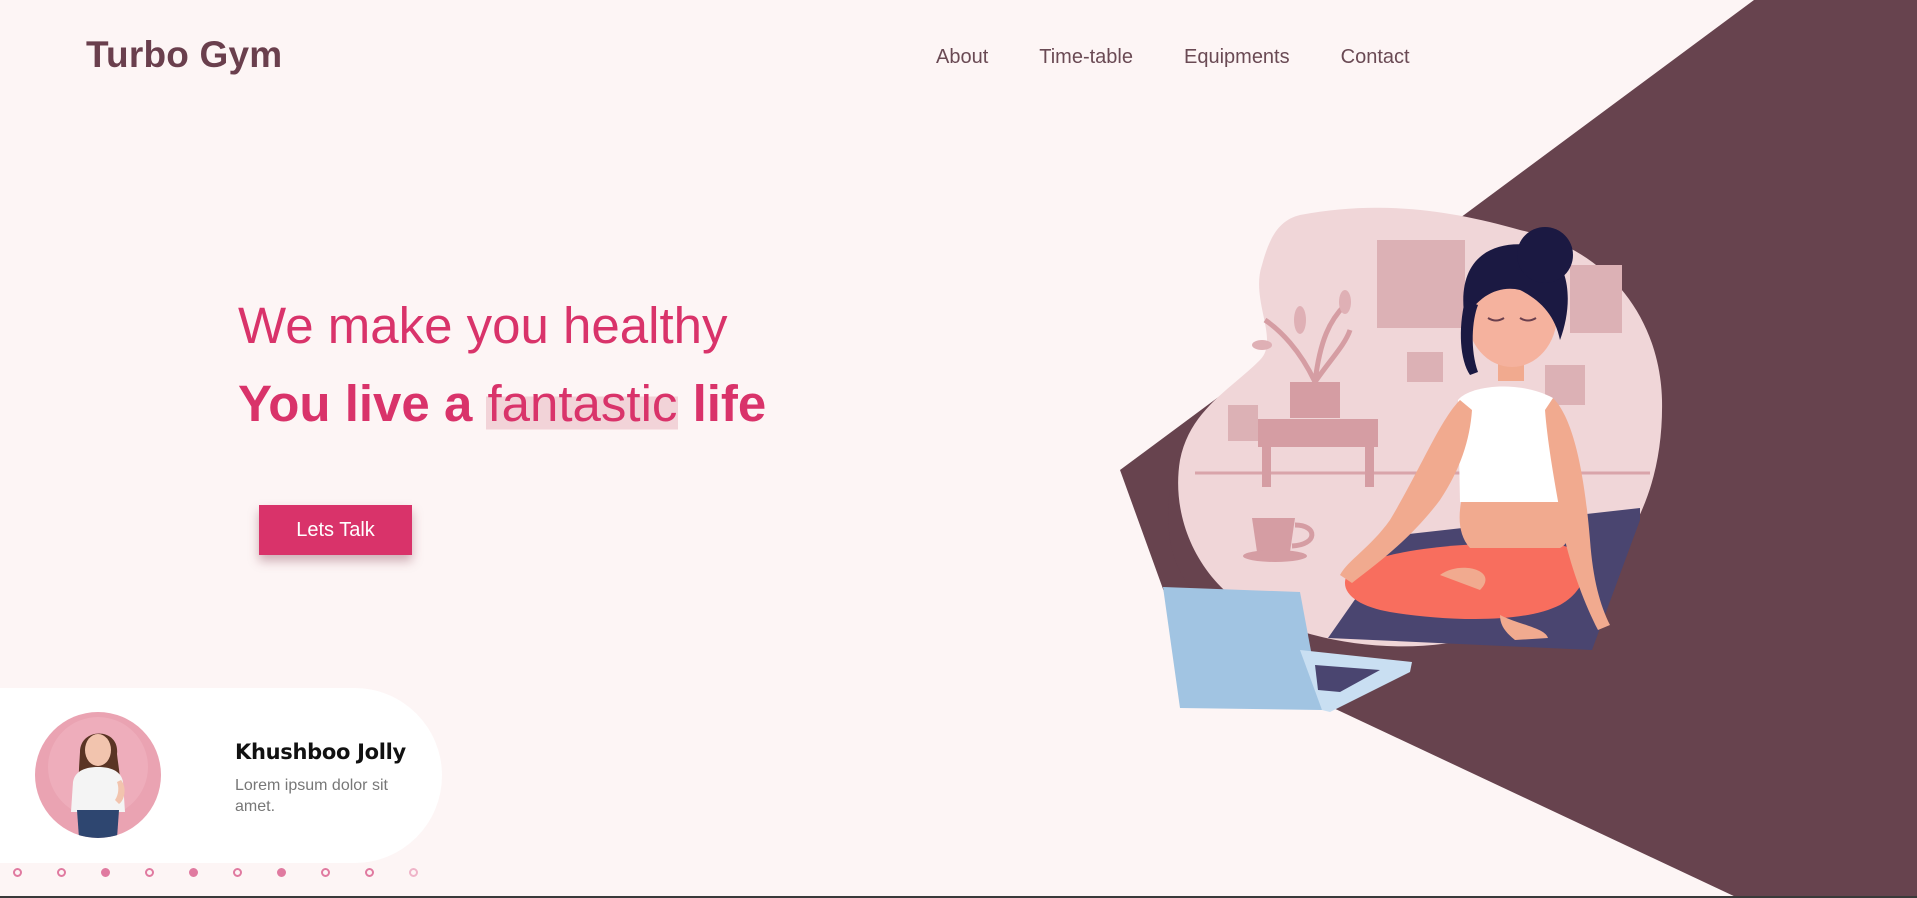 The image size is (1917, 898). Describe the element at coordinates (729, 403) in the screenshot. I see `hero-line2-suffix: life` at that location.